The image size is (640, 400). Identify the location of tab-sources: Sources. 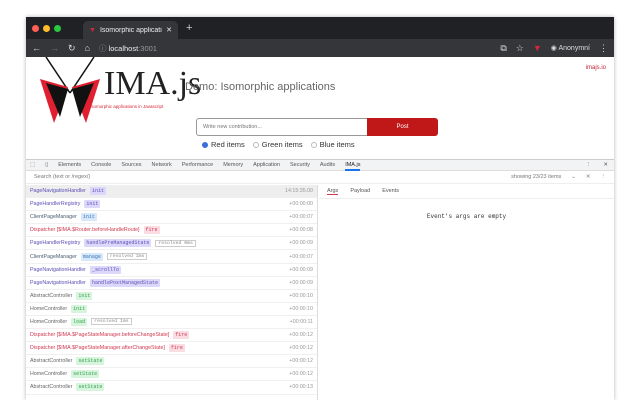
(131, 165).